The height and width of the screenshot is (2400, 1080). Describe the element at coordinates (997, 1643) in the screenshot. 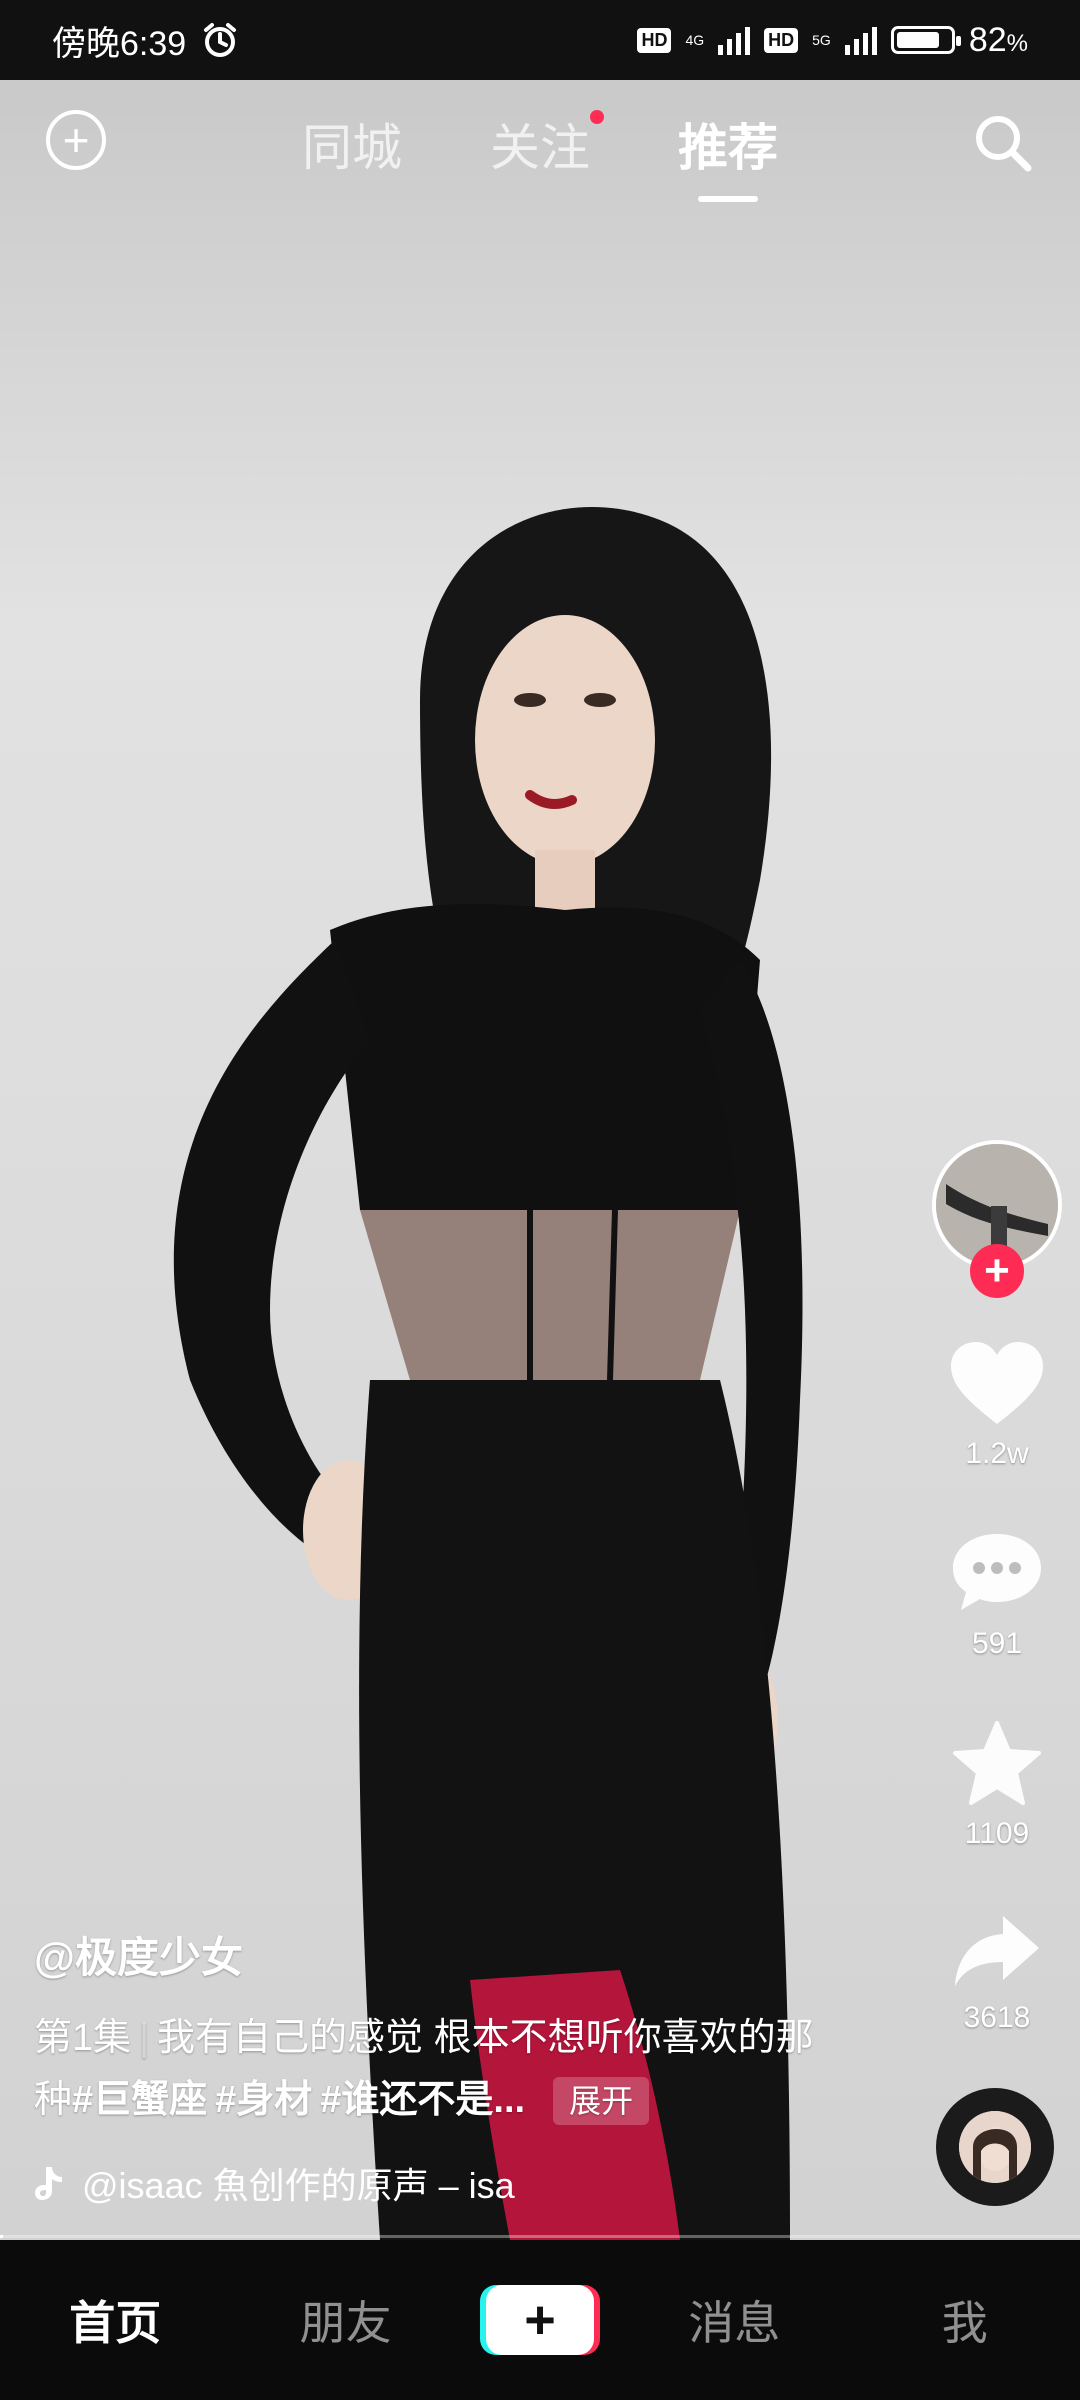

I see `comment-count: 591` at that location.